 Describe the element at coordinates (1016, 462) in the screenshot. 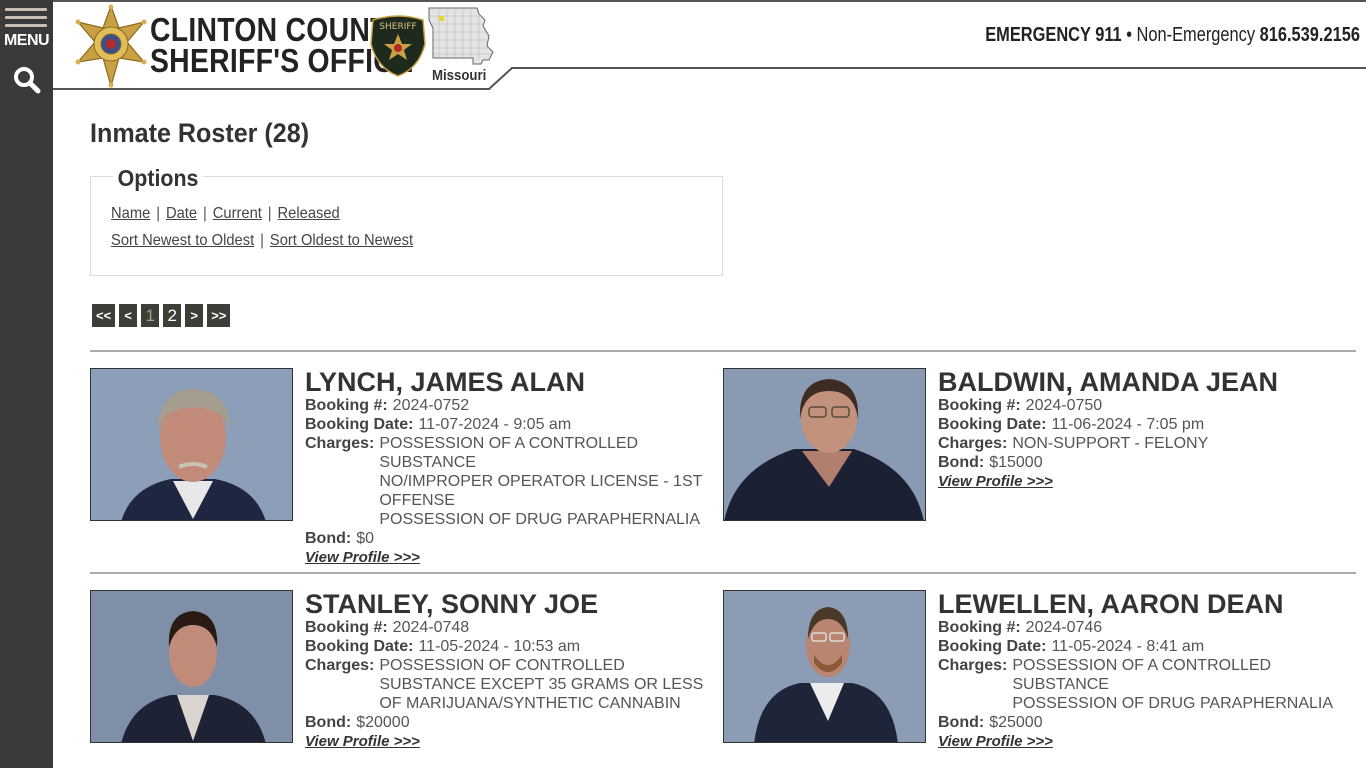

I see `bond-value: $15000` at that location.